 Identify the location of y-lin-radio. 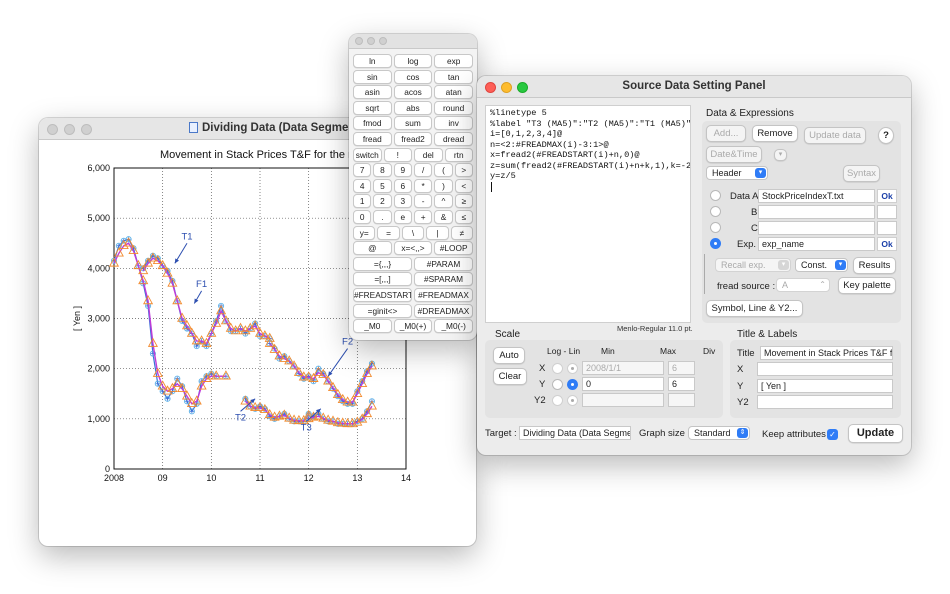
(572, 384).